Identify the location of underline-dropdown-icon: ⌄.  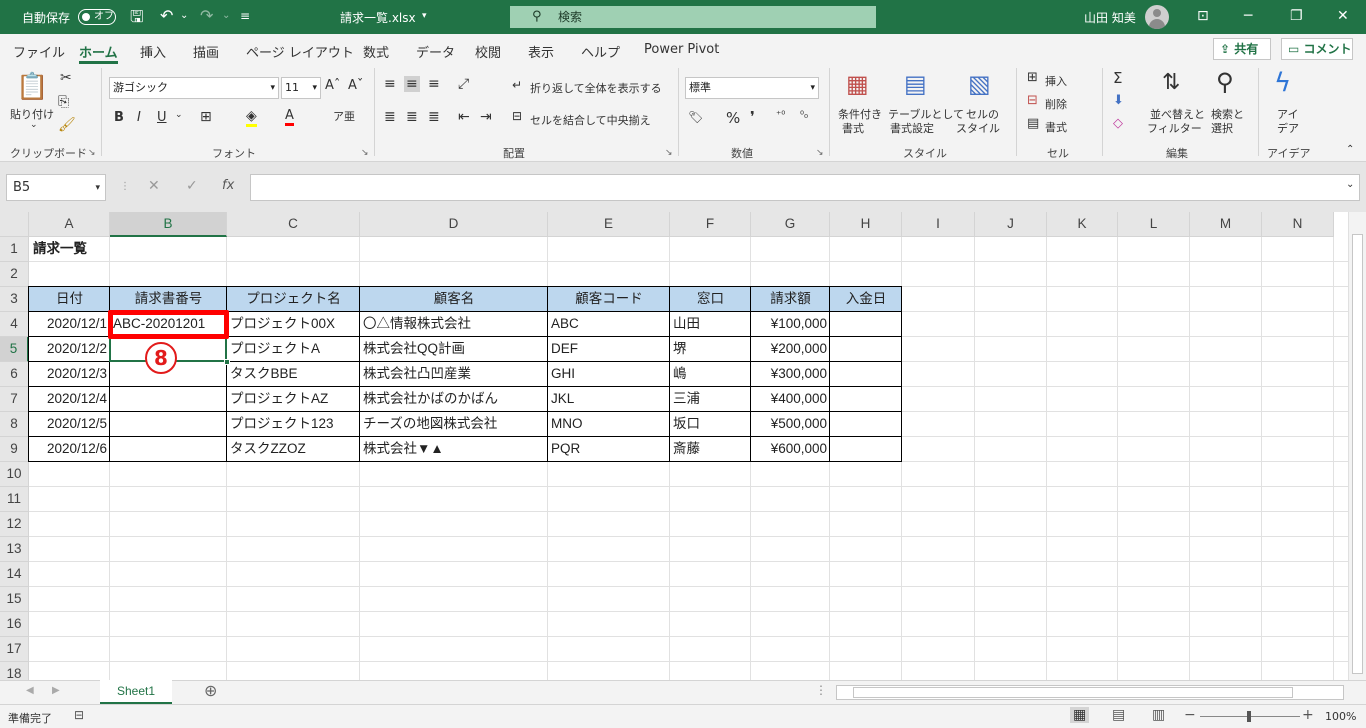
(179, 115).